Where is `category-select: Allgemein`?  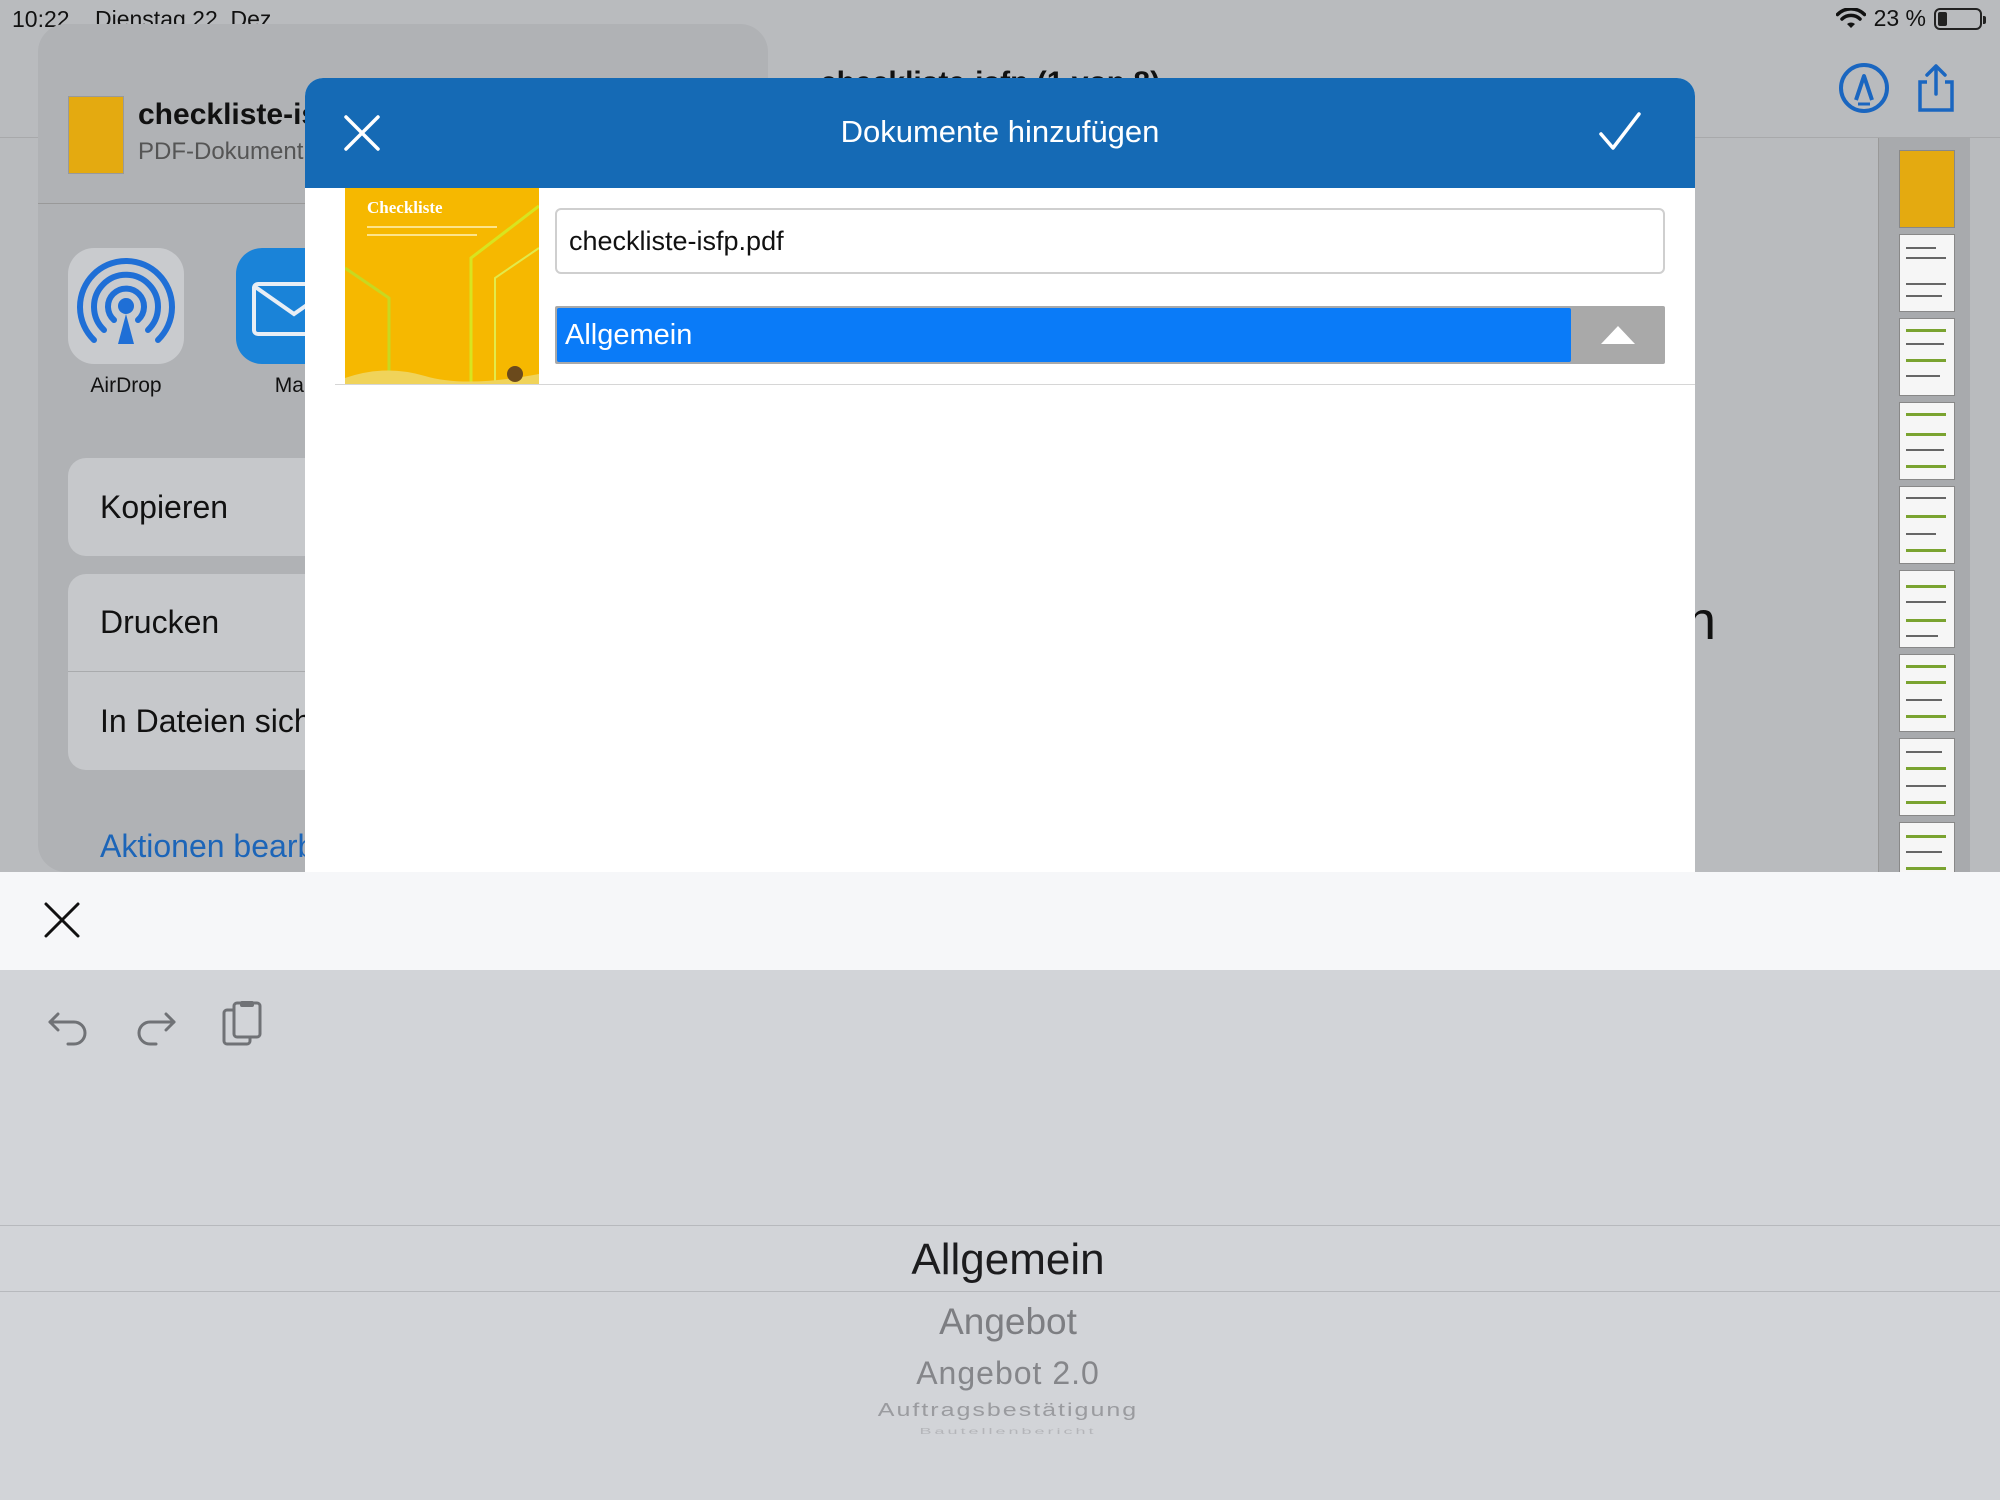
category-select: Allgemein is located at coordinates (1110, 335).